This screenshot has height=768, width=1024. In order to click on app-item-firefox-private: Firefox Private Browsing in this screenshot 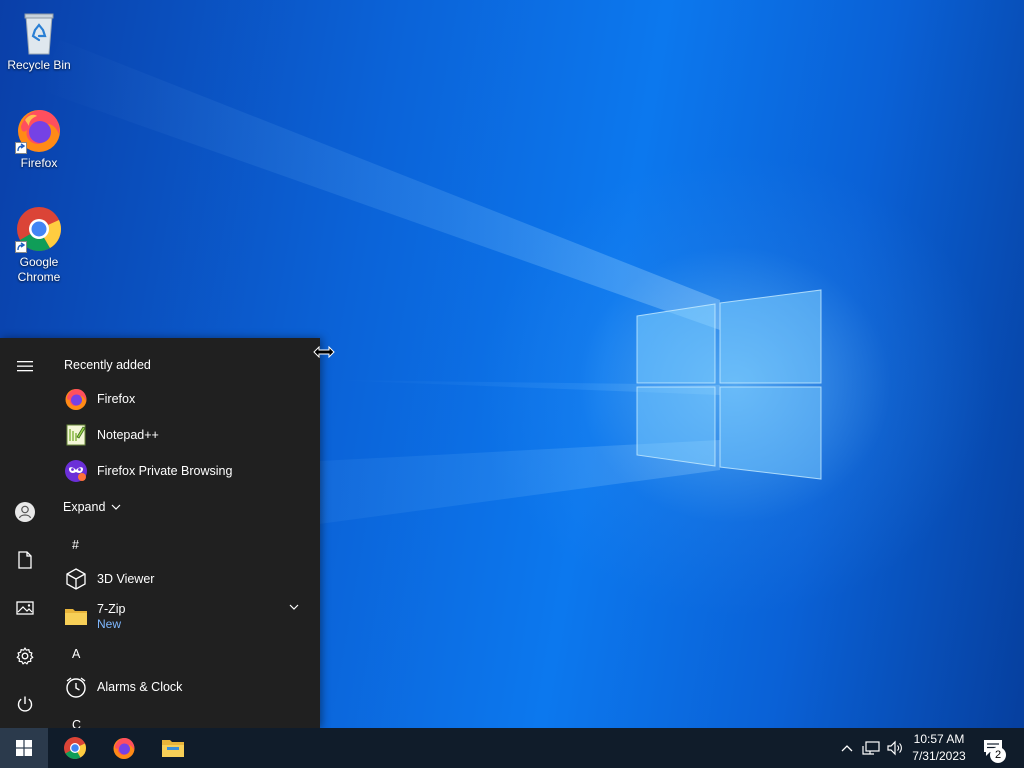, I will do `click(181, 471)`.